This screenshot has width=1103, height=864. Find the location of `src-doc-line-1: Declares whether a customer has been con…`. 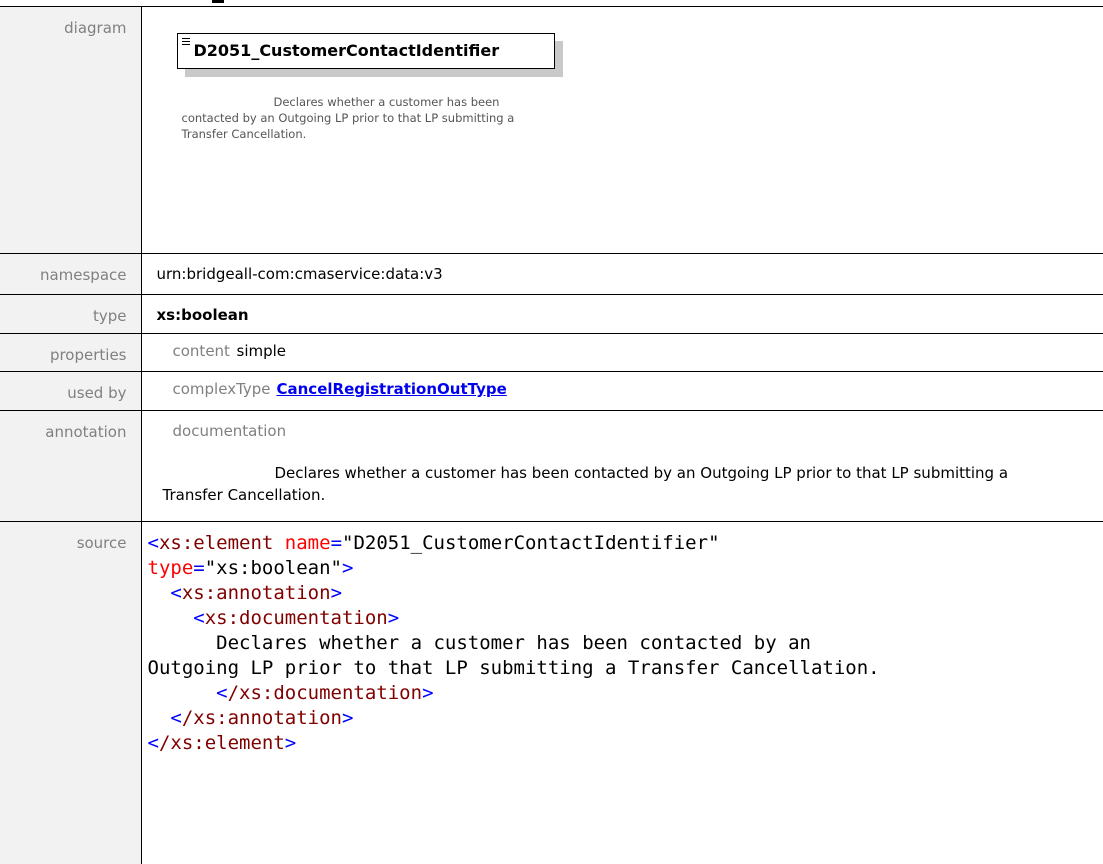

src-doc-line-1: Declares whether a customer has been con… is located at coordinates (513, 643).